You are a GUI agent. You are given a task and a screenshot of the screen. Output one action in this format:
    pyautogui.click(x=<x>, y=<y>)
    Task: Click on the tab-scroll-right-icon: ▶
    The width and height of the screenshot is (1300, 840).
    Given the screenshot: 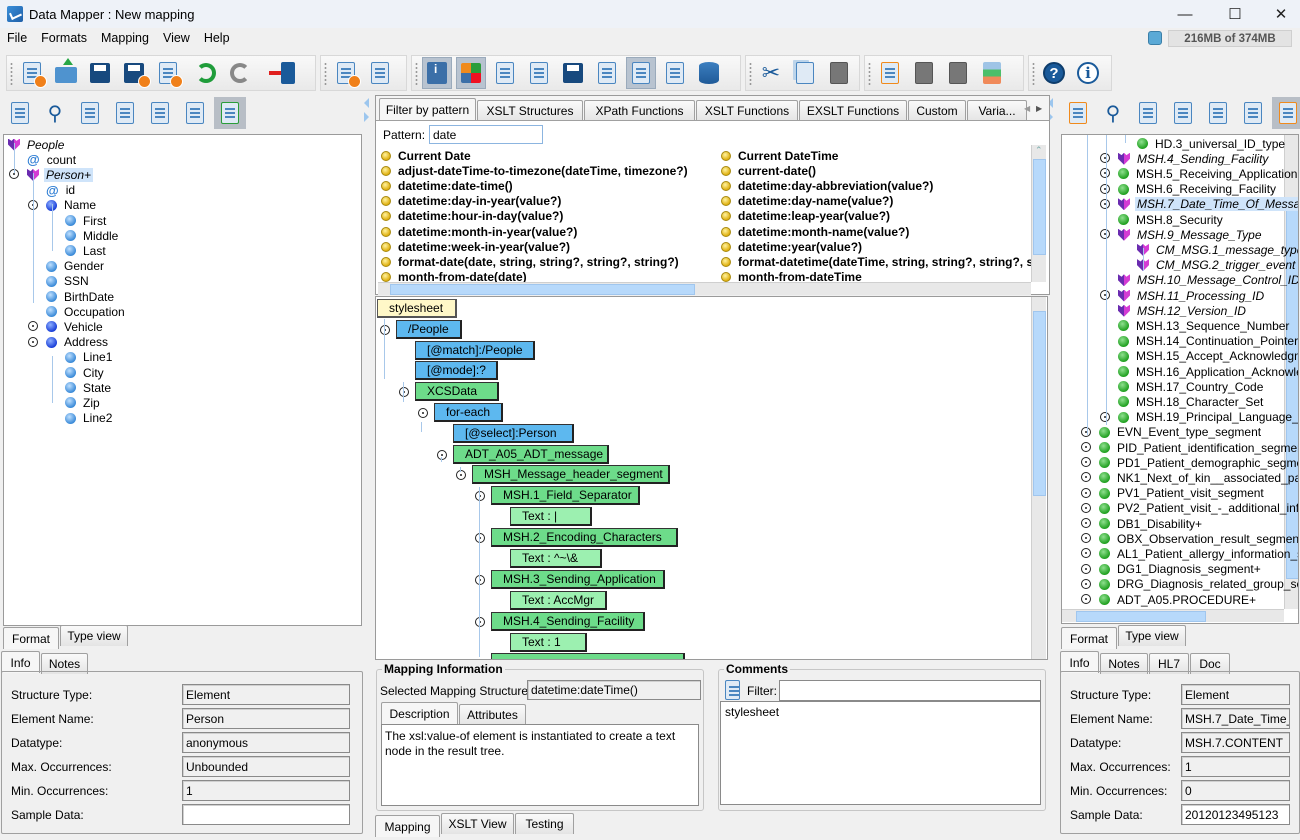 What is the action you would take?
    pyautogui.click(x=1039, y=108)
    